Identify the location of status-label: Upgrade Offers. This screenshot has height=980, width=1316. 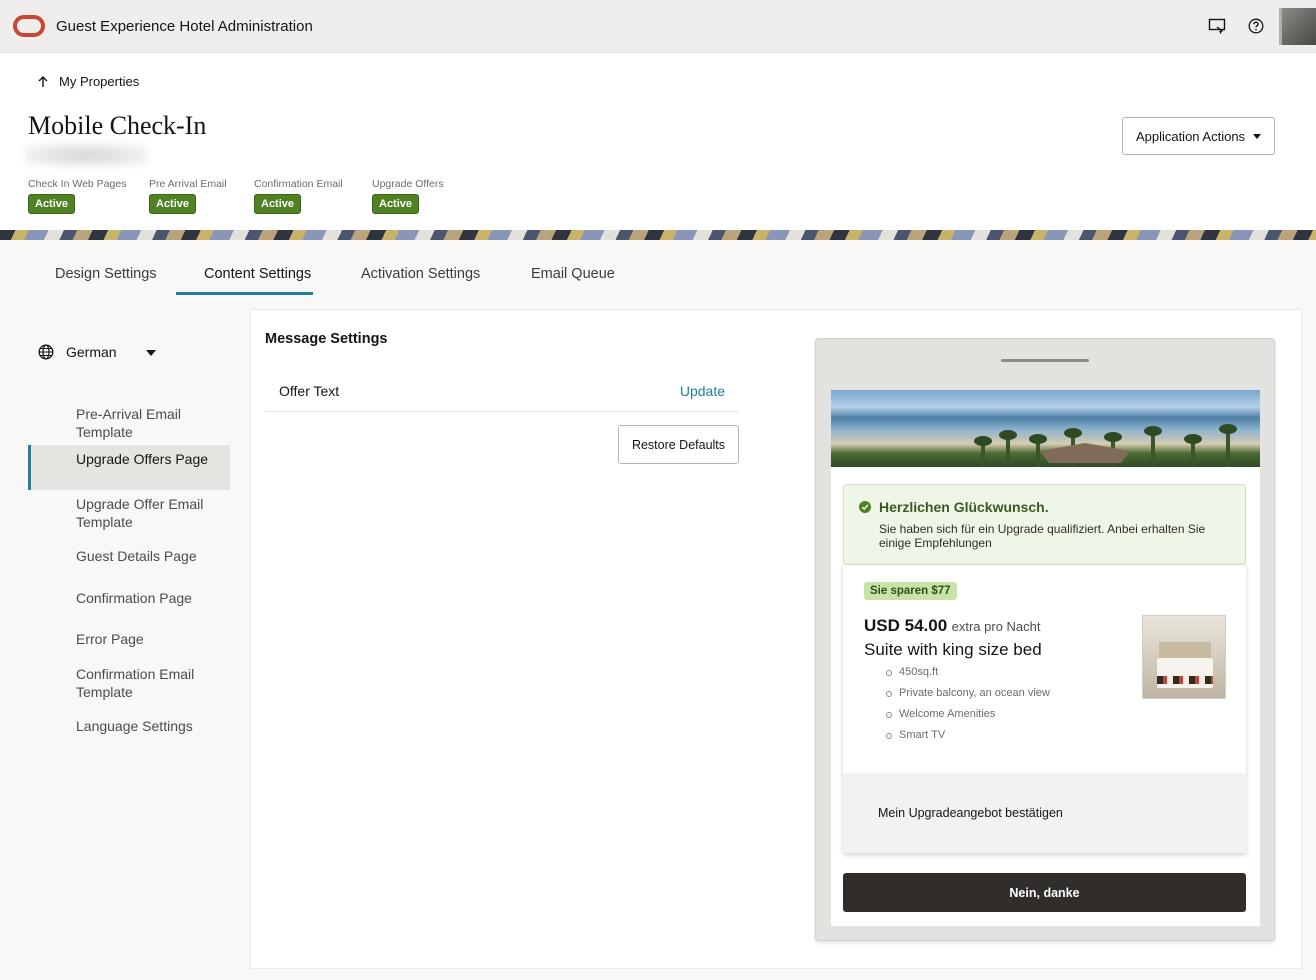
(408, 184).